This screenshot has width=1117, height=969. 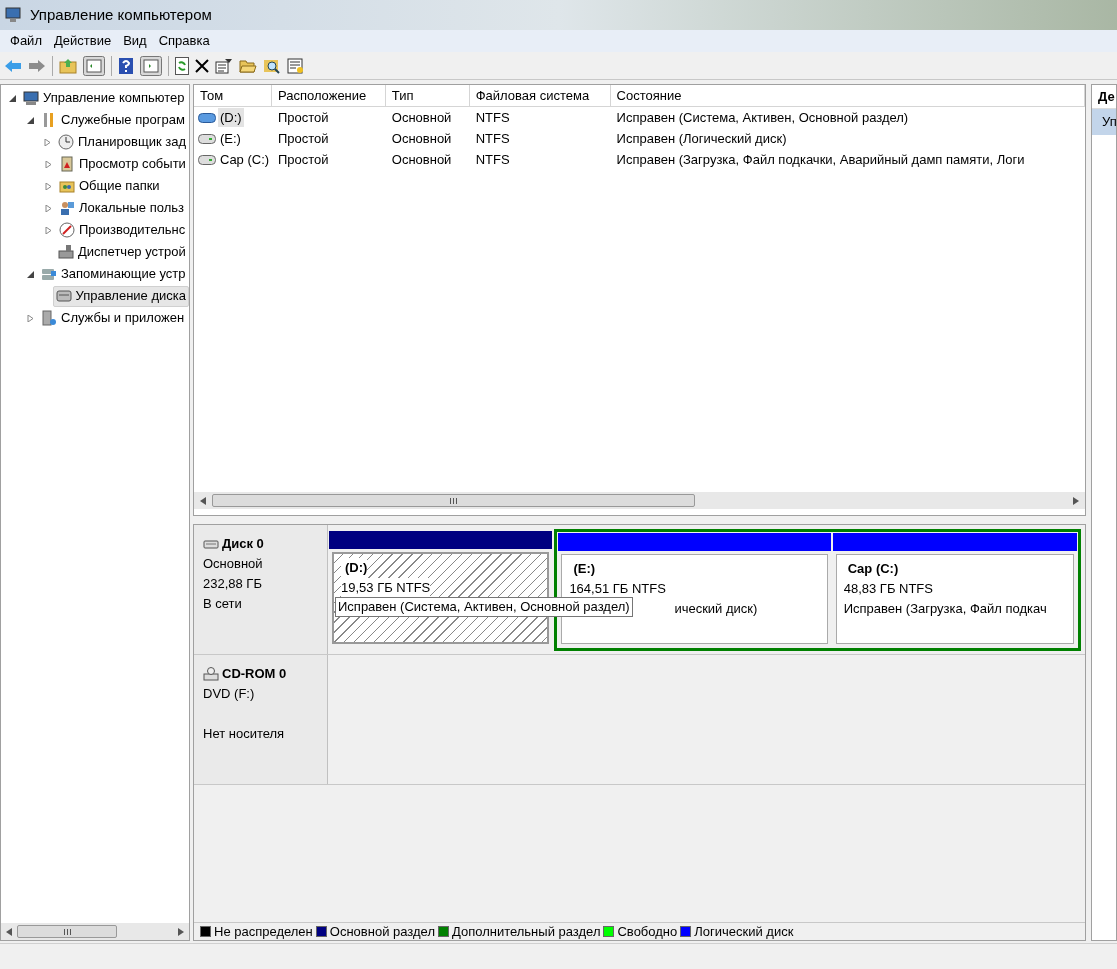 I want to click on legend-label: Свободно, so click(x=647, y=931).